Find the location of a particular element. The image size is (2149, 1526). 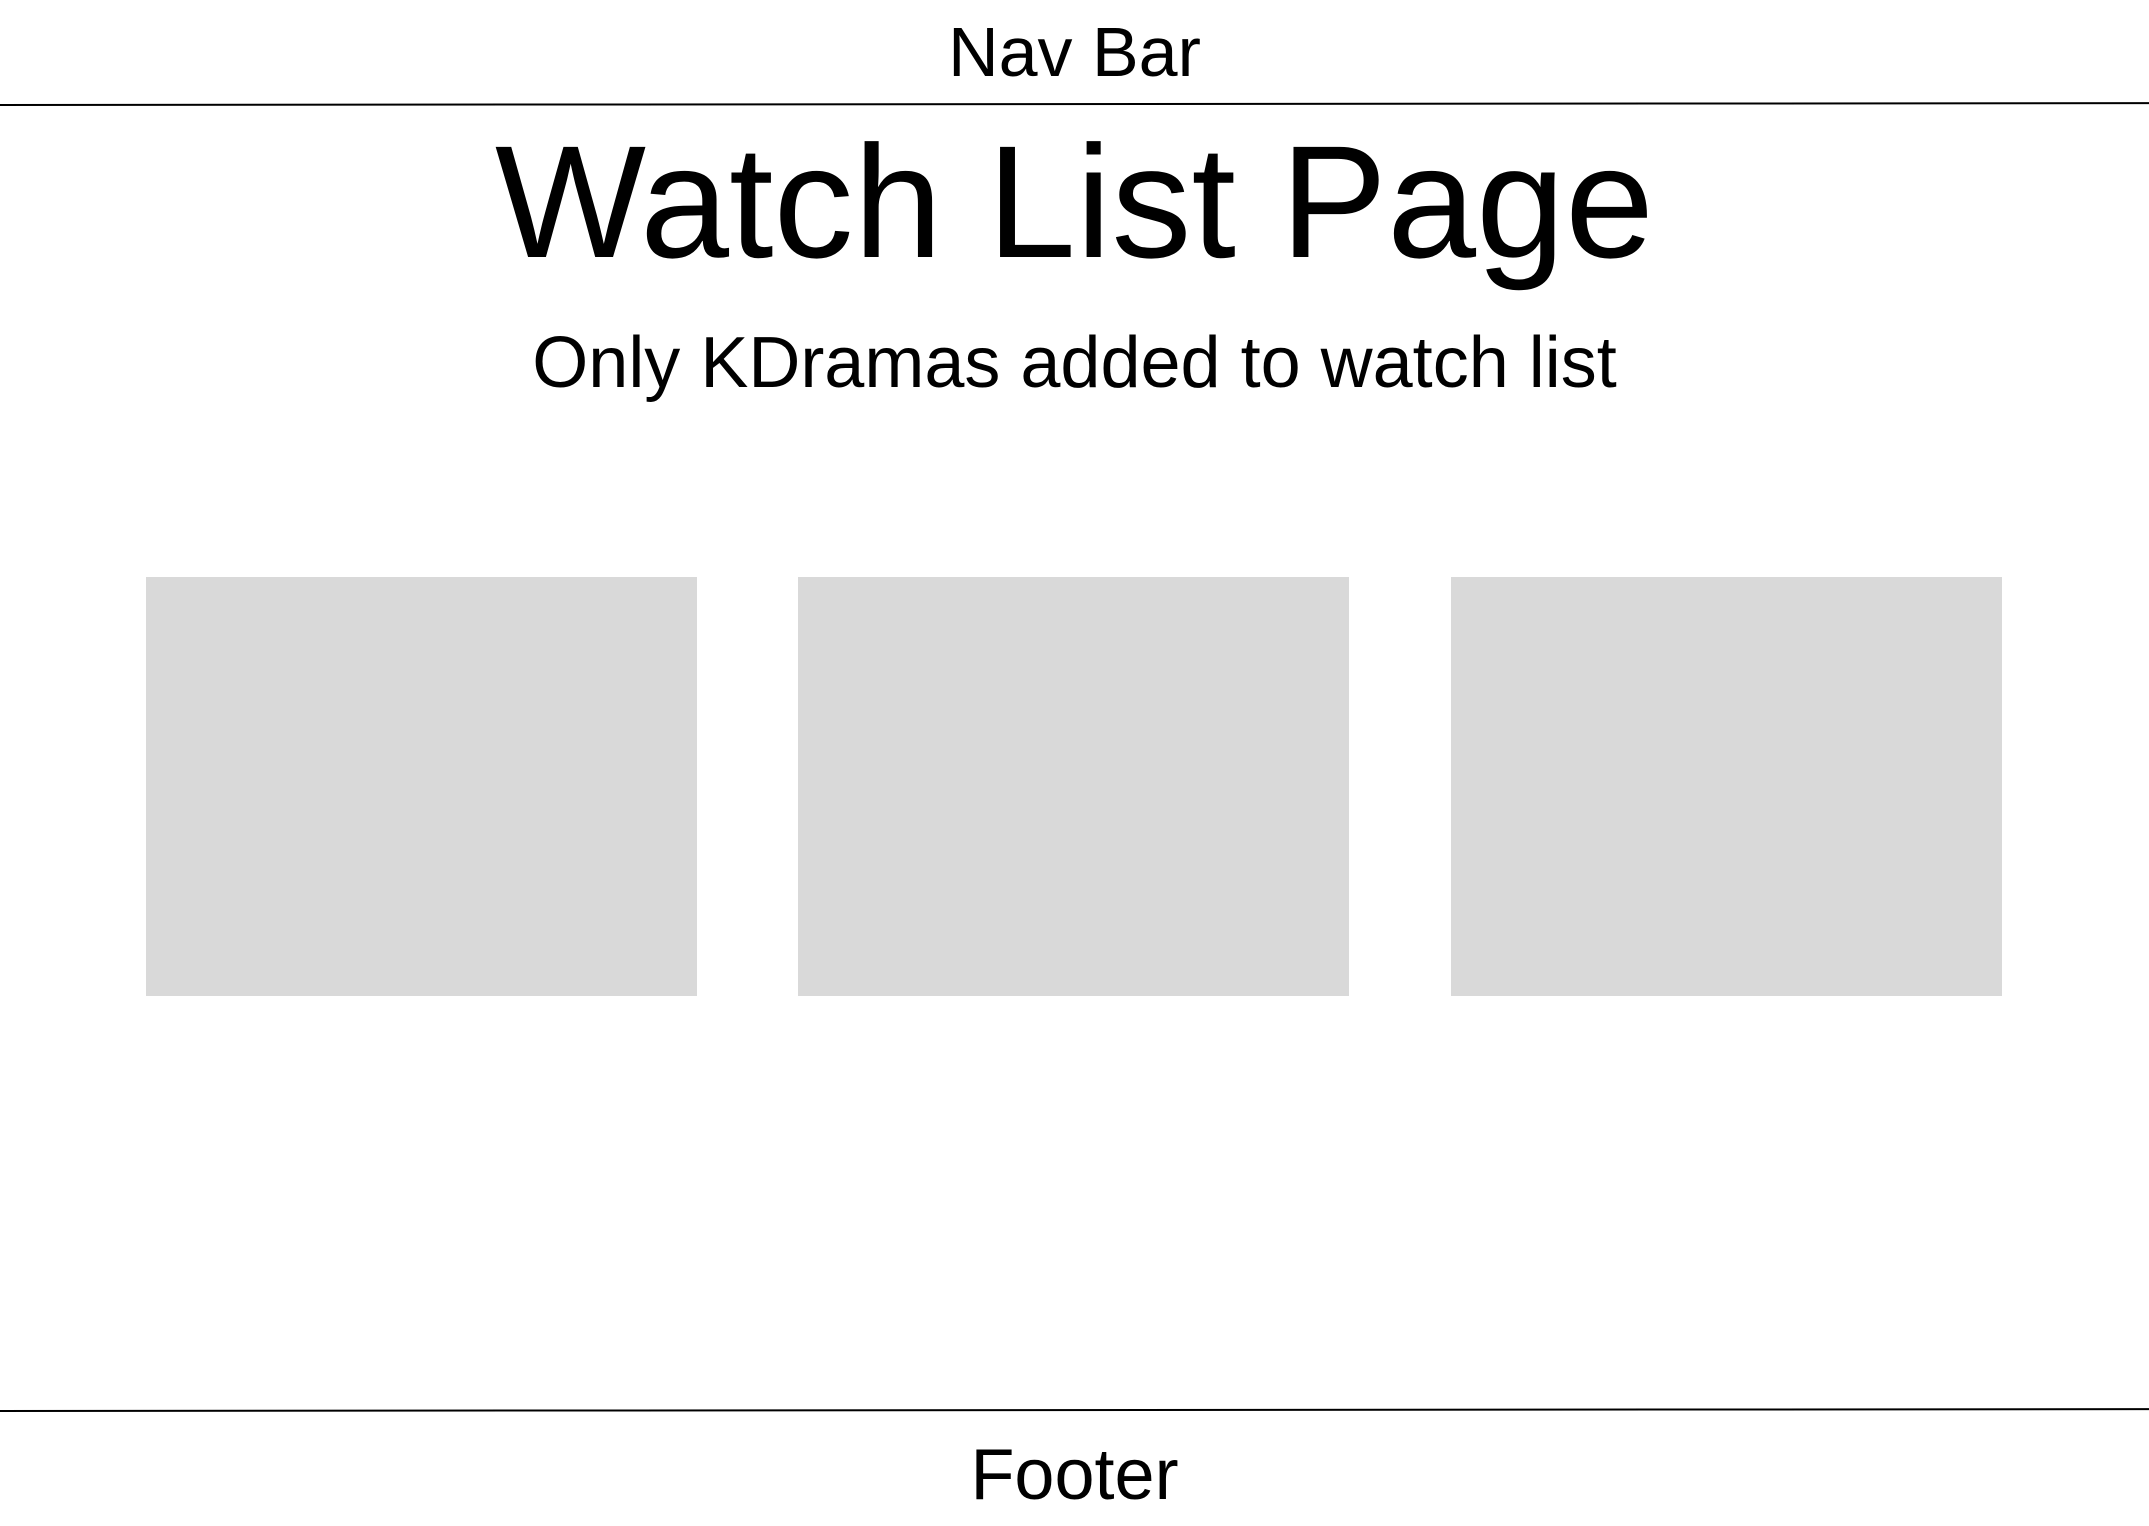

page-title: Watch List Page is located at coordinates (1074, 201).